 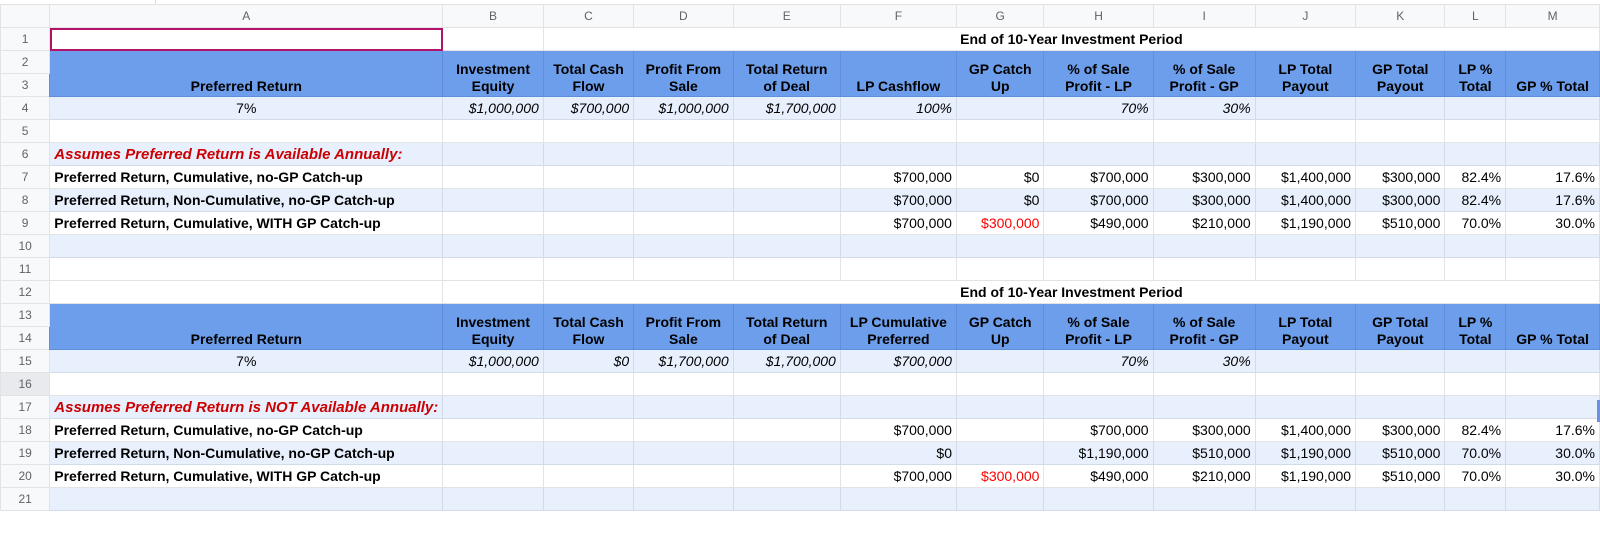 I want to click on header-sale-profit-lp: % of Sale Profit - LP, so click(x=1098, y=73).